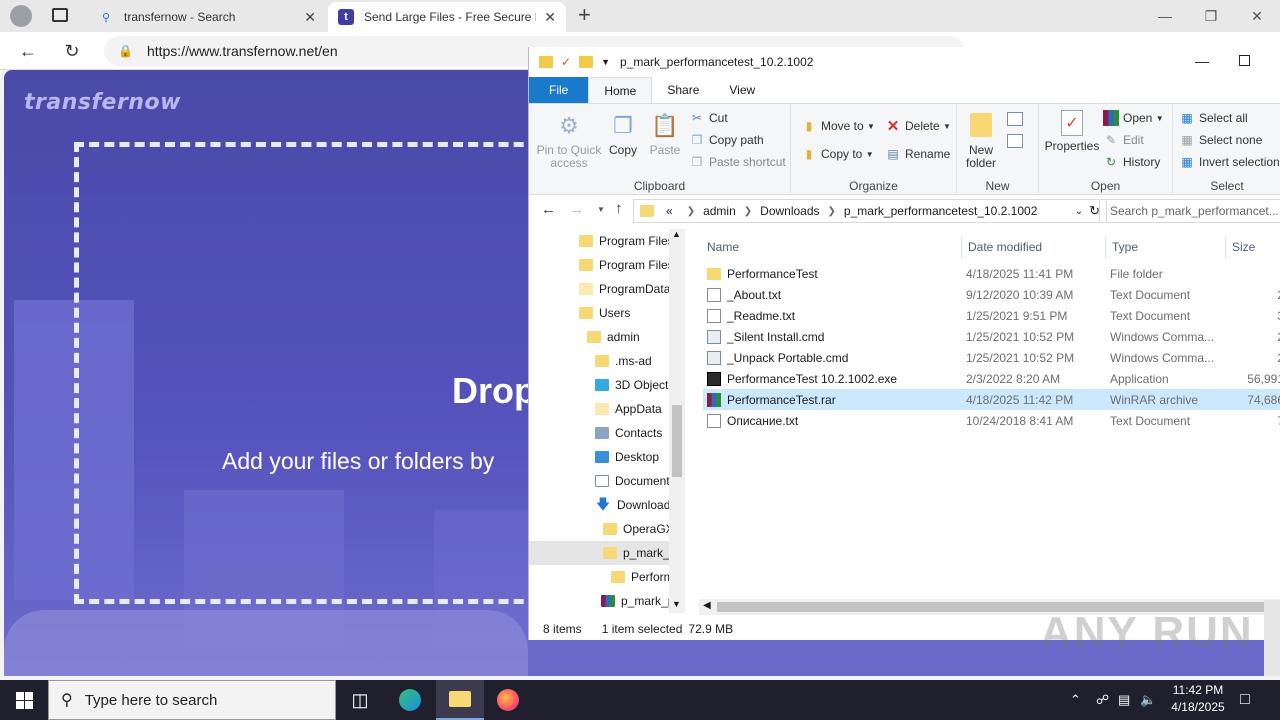  I want to click on profile-avatar, so click(21, 16).